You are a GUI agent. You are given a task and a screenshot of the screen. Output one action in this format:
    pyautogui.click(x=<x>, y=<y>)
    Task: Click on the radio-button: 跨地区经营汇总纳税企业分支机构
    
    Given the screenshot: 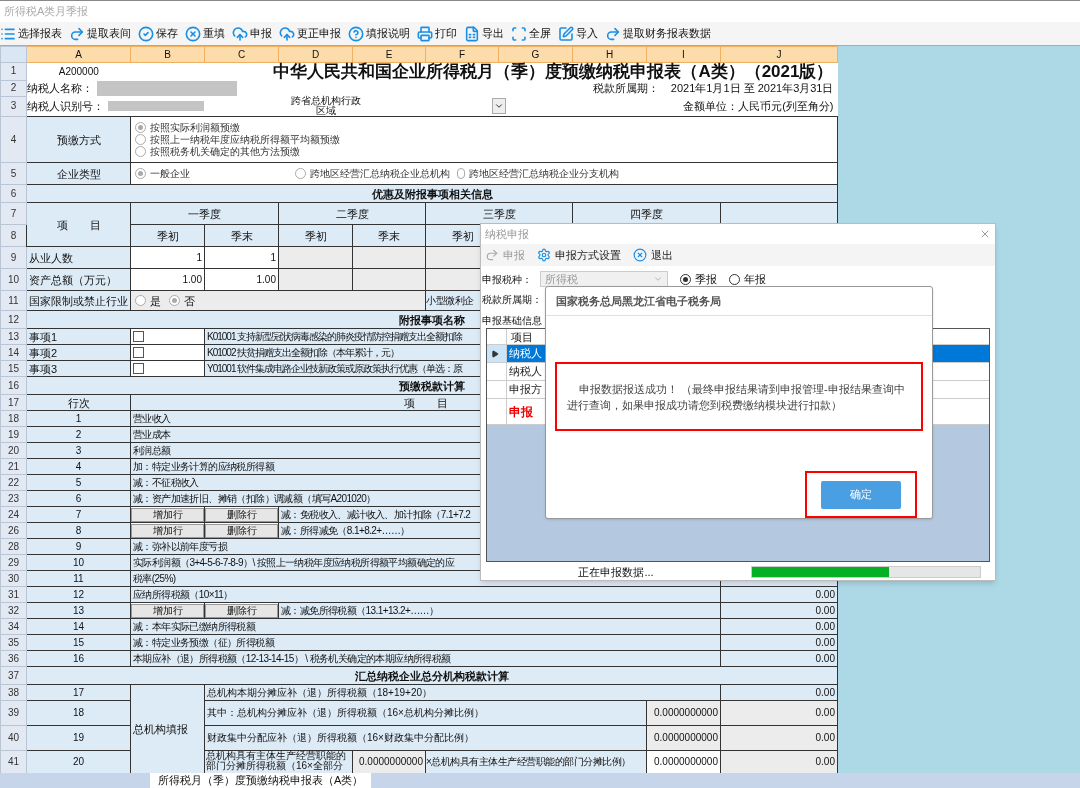 What is the action you would take?
    pyautogui.click(x=538, y=173)
    